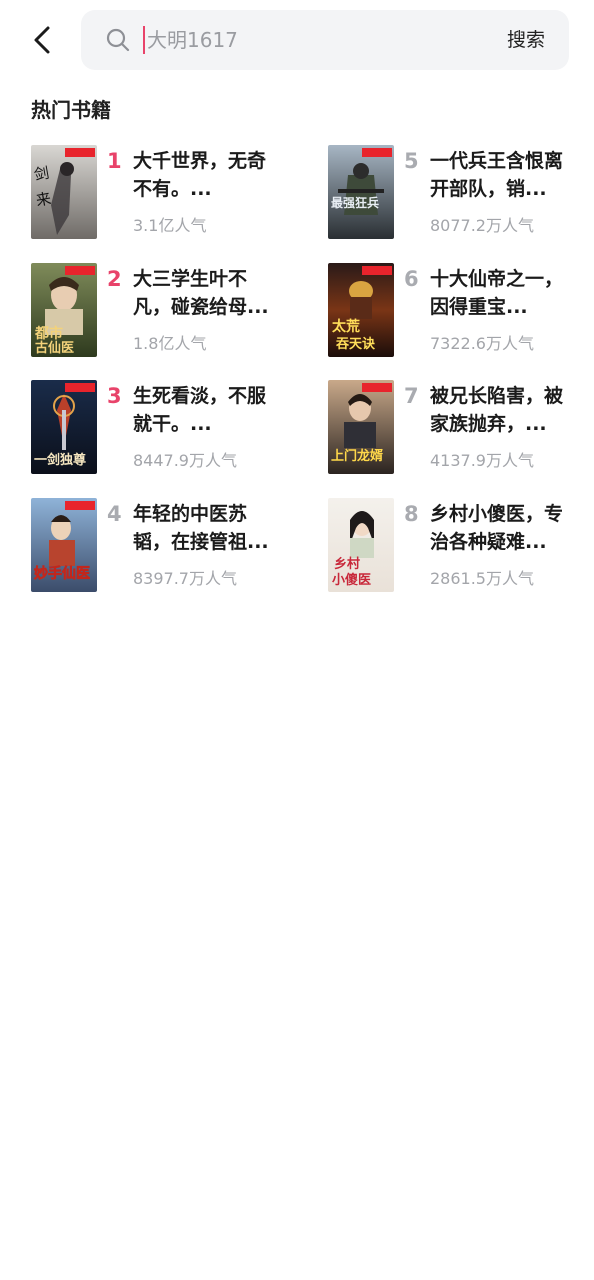 Image resolution: width=594 pixels, height=1280 pixels. What do you see at coordinates (411, 161) in the screenshot?
I see `book-rank: 5` at bounding box center [411, 161].